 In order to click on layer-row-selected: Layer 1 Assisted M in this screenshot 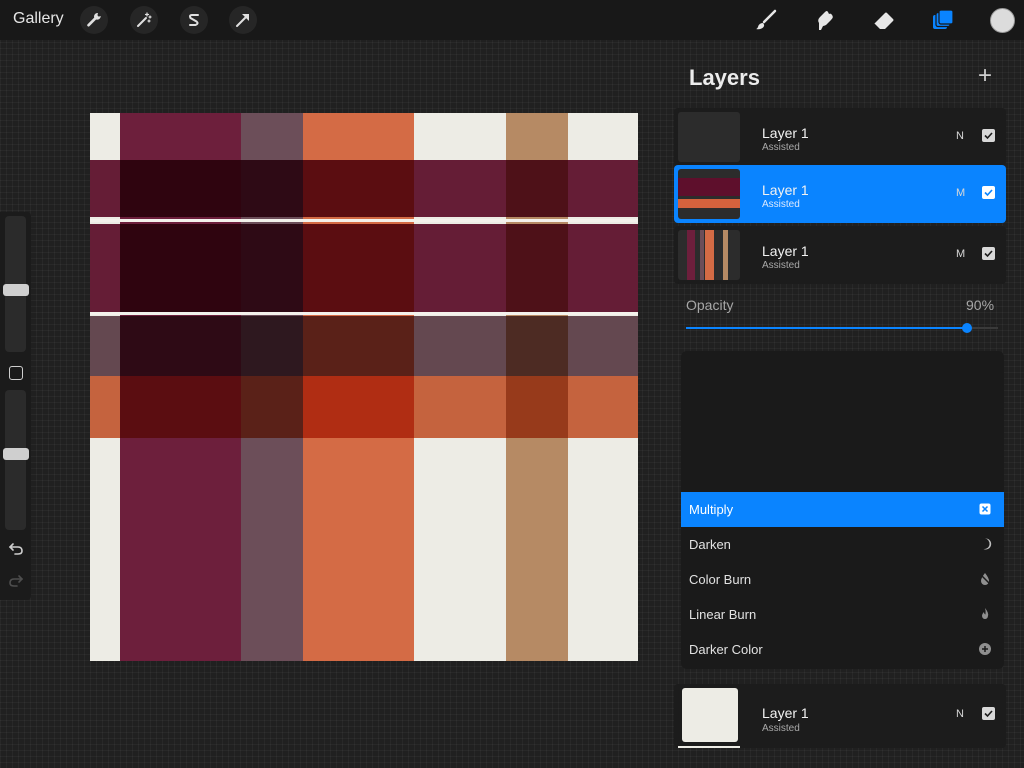, I will do `click(840, 194)`.